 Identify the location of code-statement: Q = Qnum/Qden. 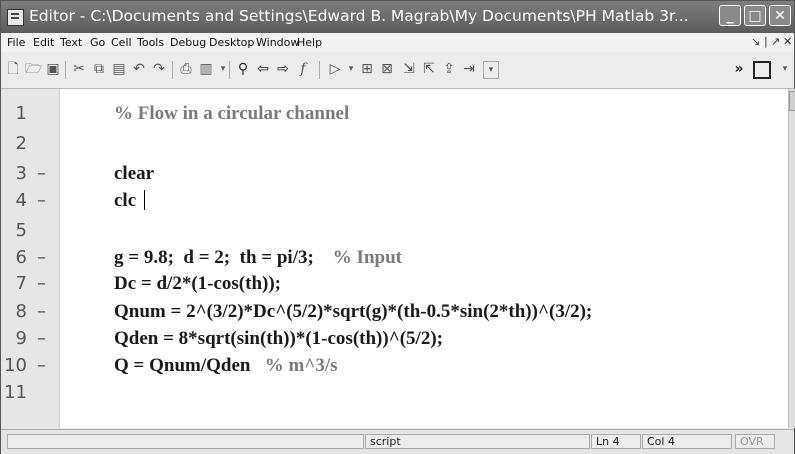
(189, 365).